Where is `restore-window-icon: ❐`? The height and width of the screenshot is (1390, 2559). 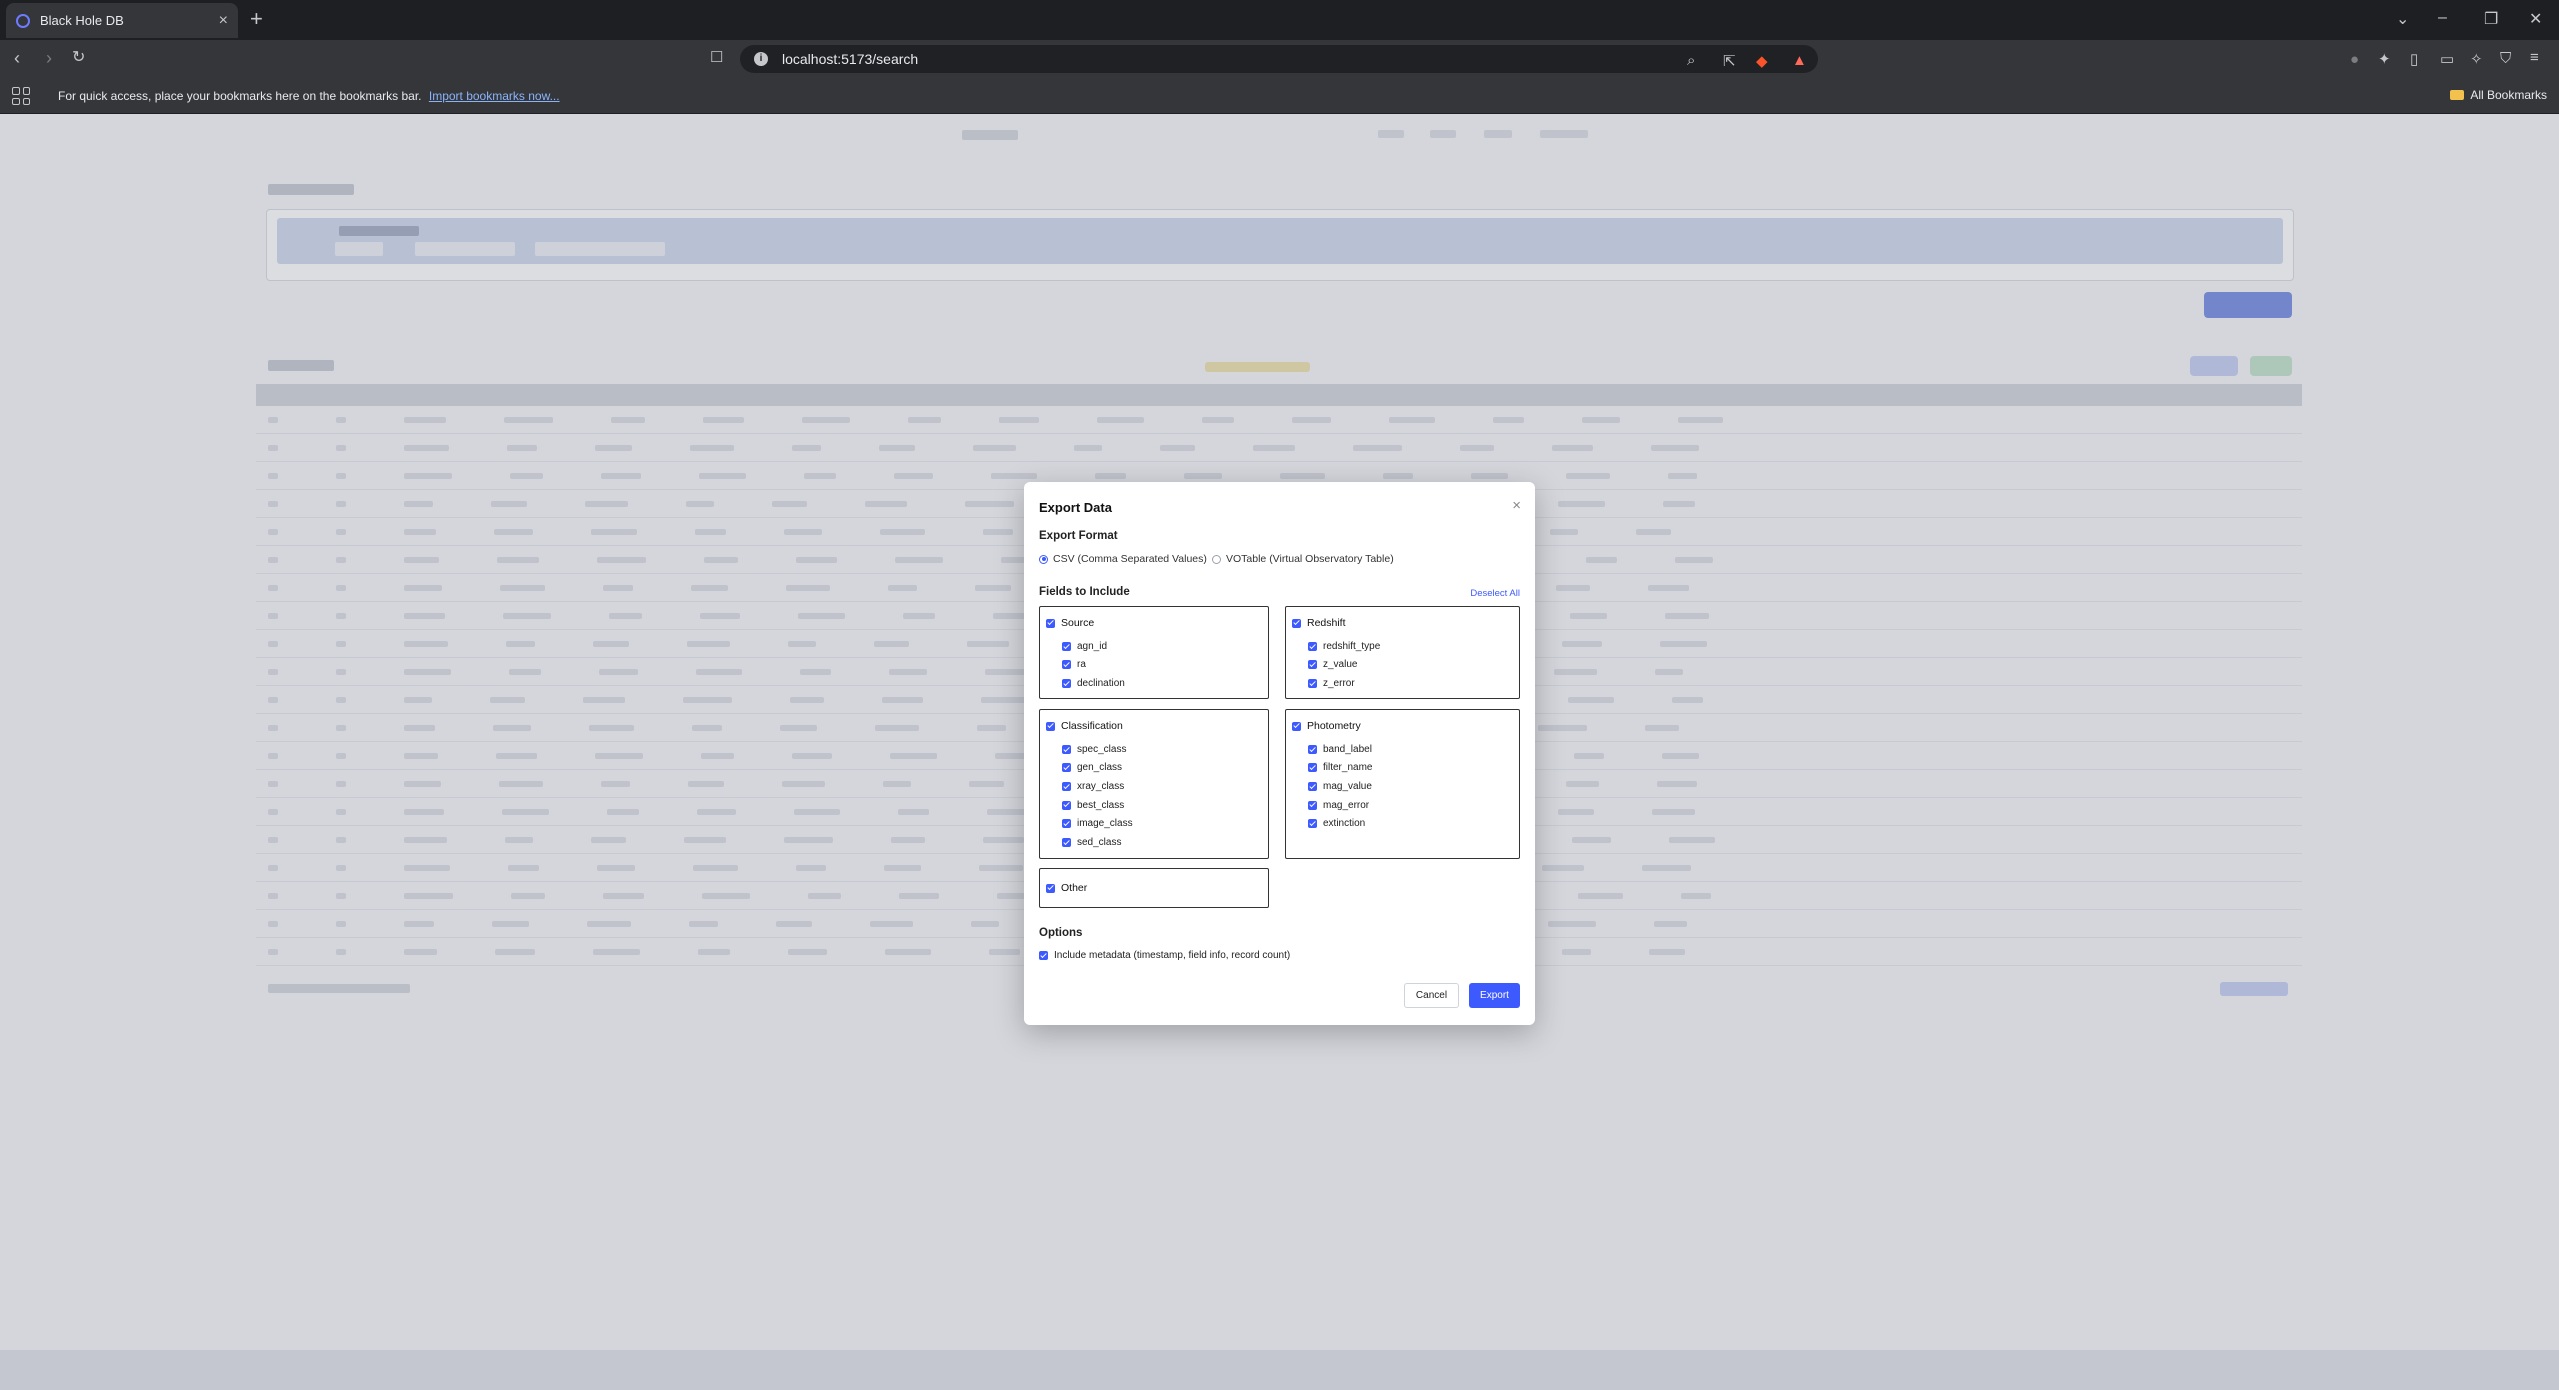 restore-window-icon: ❐ is located at coordinates (2491, 19).